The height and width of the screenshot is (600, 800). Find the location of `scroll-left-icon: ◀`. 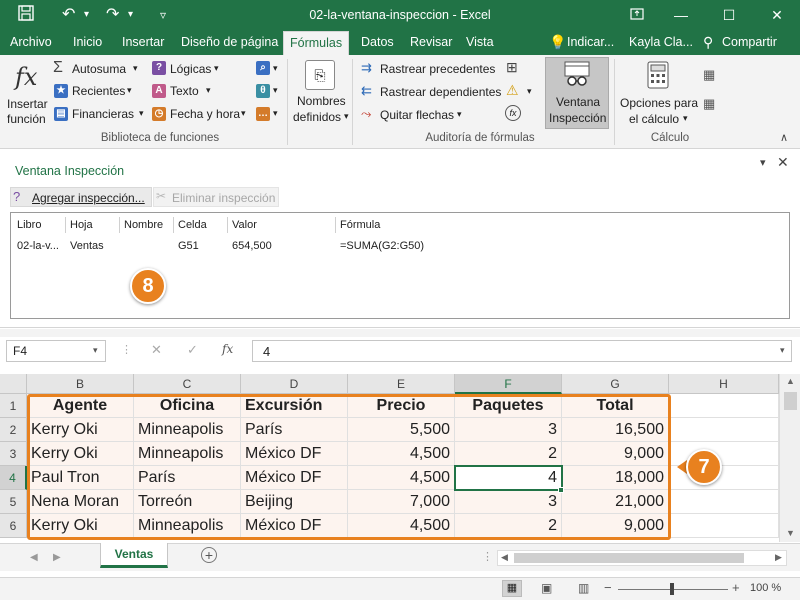

scroll-left-icon: ◀ is located at coordinates (504, 557).